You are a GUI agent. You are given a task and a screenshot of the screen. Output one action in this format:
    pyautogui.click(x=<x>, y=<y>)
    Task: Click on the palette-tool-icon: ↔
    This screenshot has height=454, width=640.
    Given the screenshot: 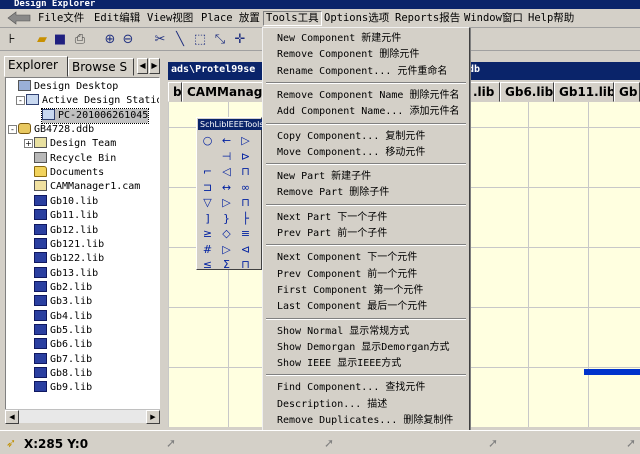 What is the action you would take?
    pyautogui.click(x=226, y=187)
    